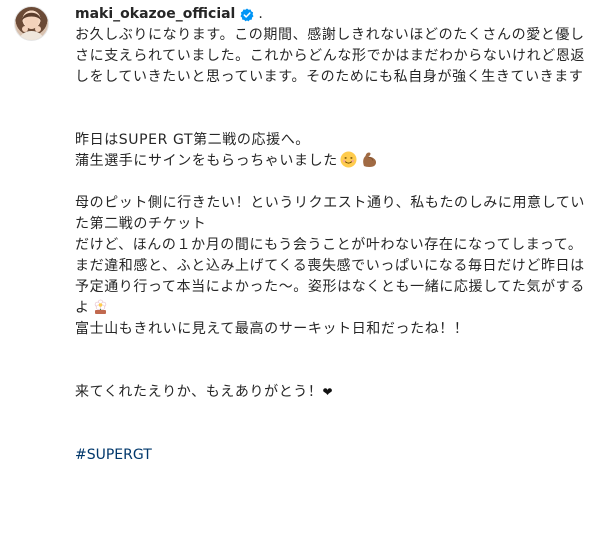  Describe the element at coordinates (31, 23) in the screenshot. I see `avatar` at that location.